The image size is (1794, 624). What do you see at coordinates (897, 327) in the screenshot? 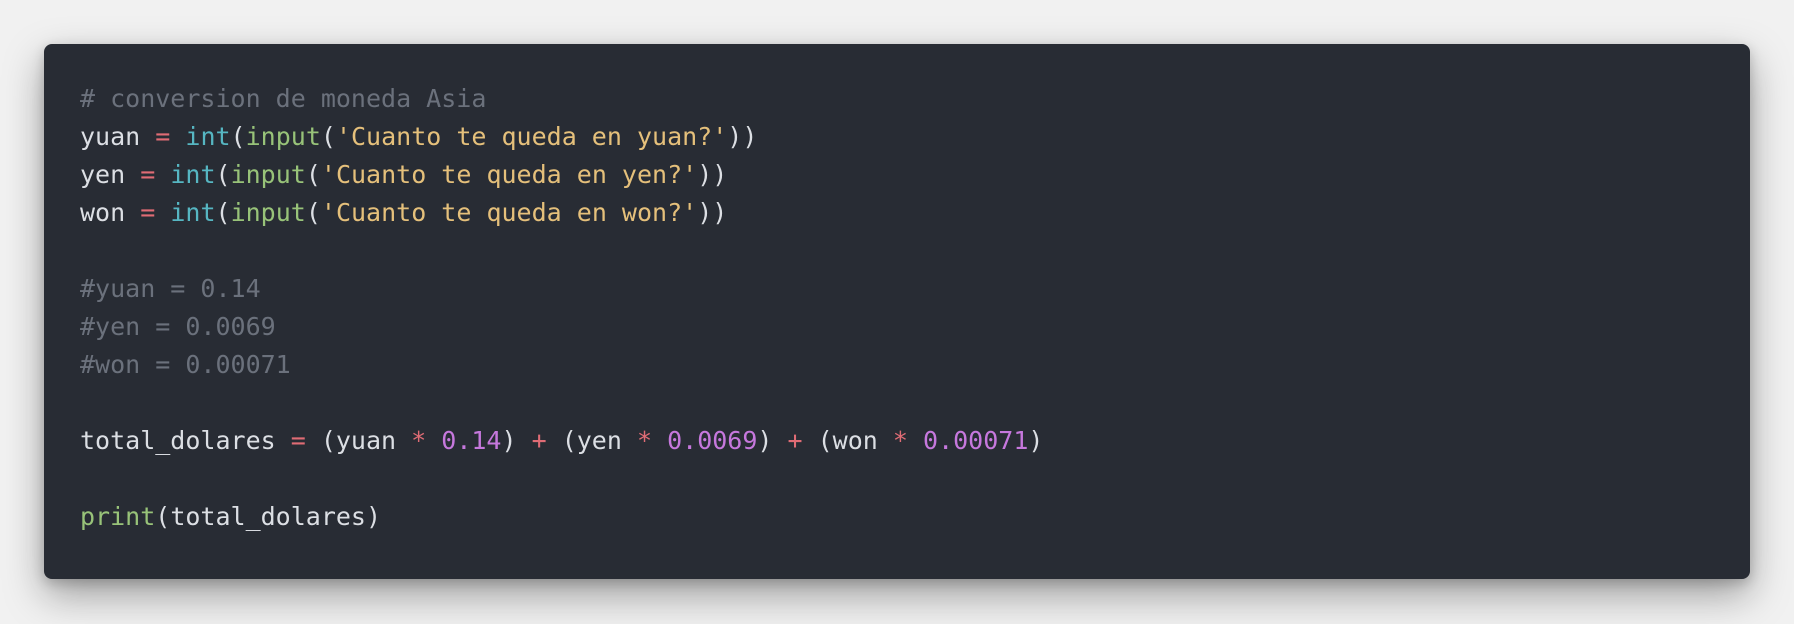
I see `code-line: #yen = 0.0069` at bounding box center [897, 327].